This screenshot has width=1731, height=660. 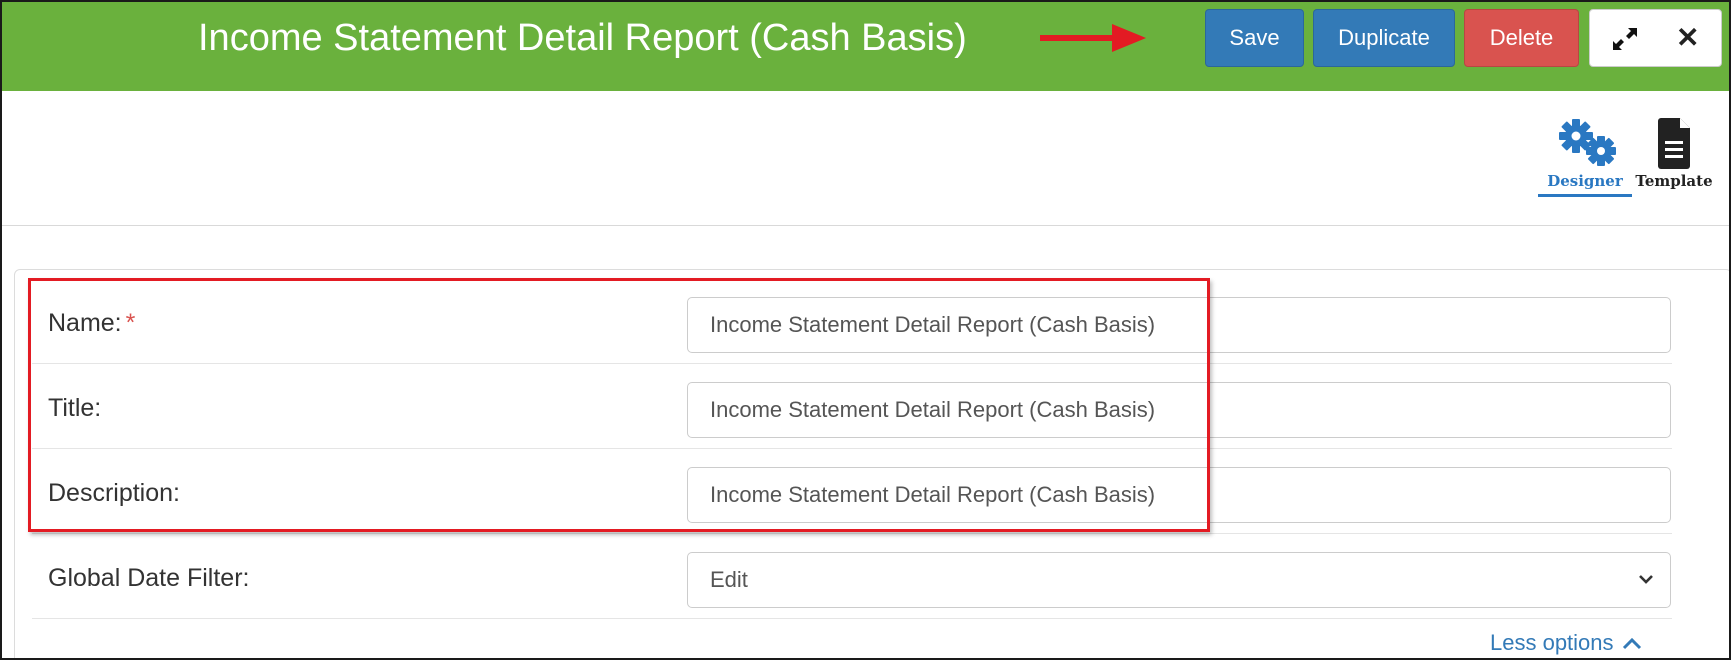 What do you see at coordinates (1093, 38) in the screenshot?
I see `annotation-arrow` at bounding box center [1093, 38].